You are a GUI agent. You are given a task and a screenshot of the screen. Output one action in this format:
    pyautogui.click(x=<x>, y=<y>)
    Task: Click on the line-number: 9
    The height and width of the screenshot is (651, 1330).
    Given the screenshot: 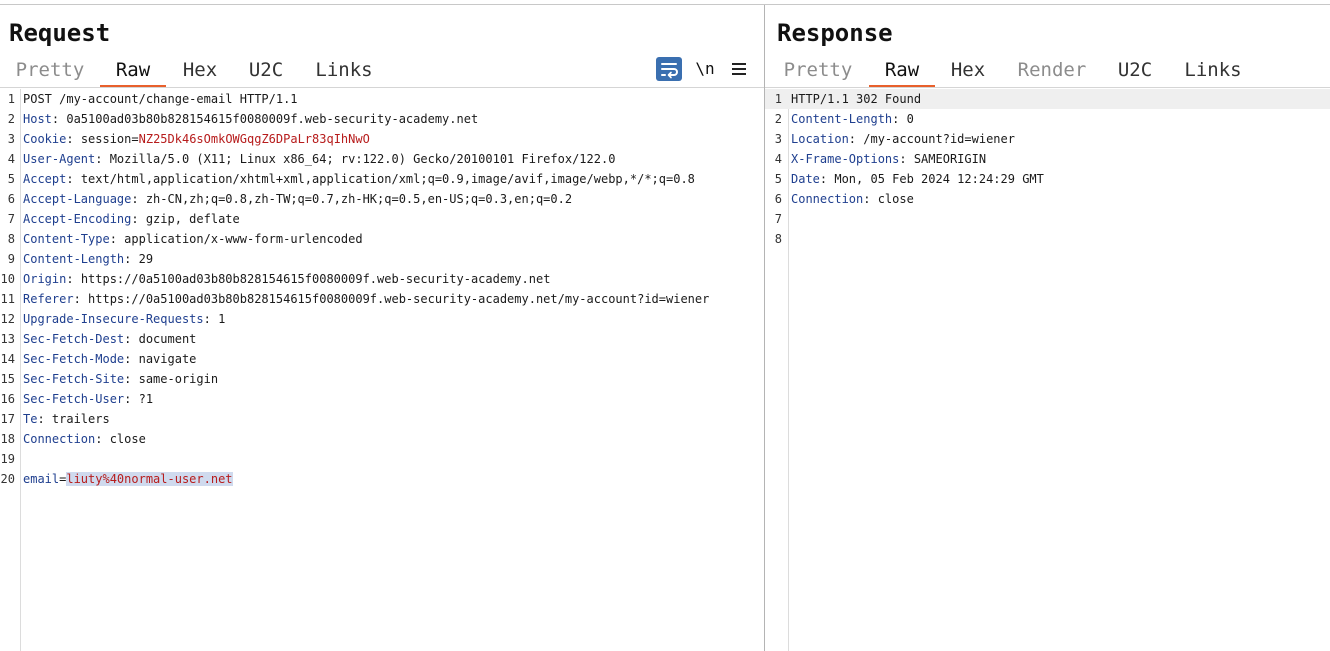 What is the action you would take?
    pyautogui.click(x=11, y=259)
    